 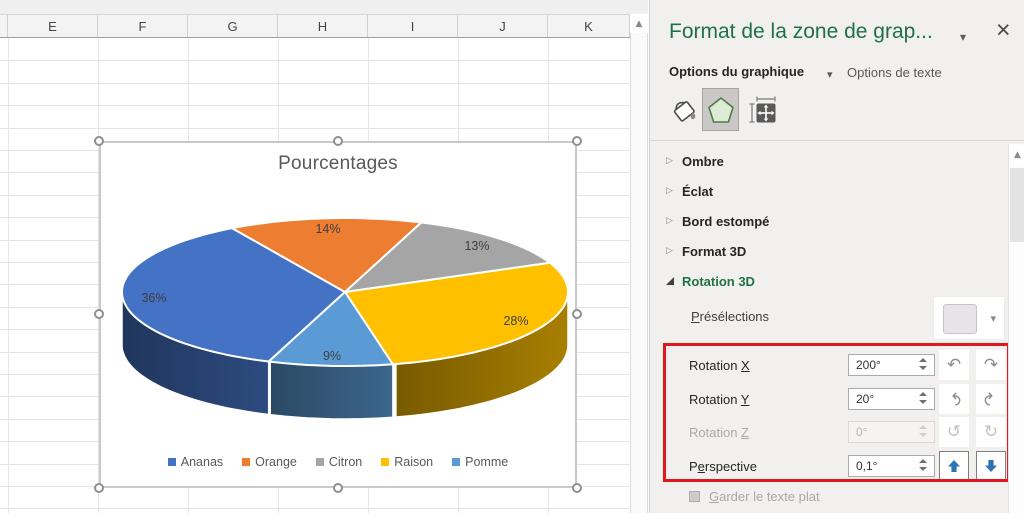 I want to click on rotation-x-spinner, so click(x=924, y=365).